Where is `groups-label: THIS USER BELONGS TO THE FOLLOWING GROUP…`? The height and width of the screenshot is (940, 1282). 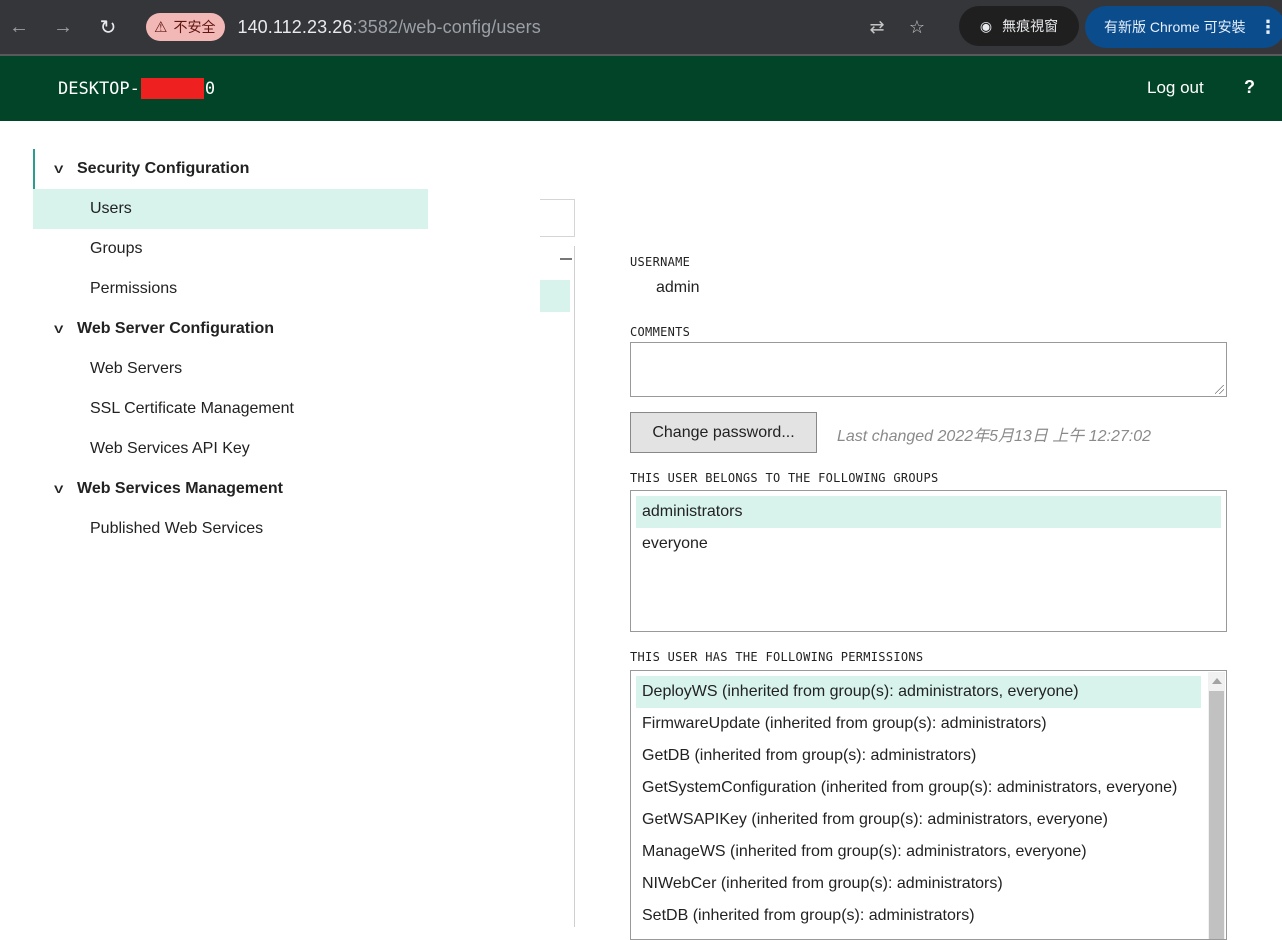
groups-label: THIS USER BELONGS TO THE FOLLOWING GROUP… is located at coordinates (784, 478).